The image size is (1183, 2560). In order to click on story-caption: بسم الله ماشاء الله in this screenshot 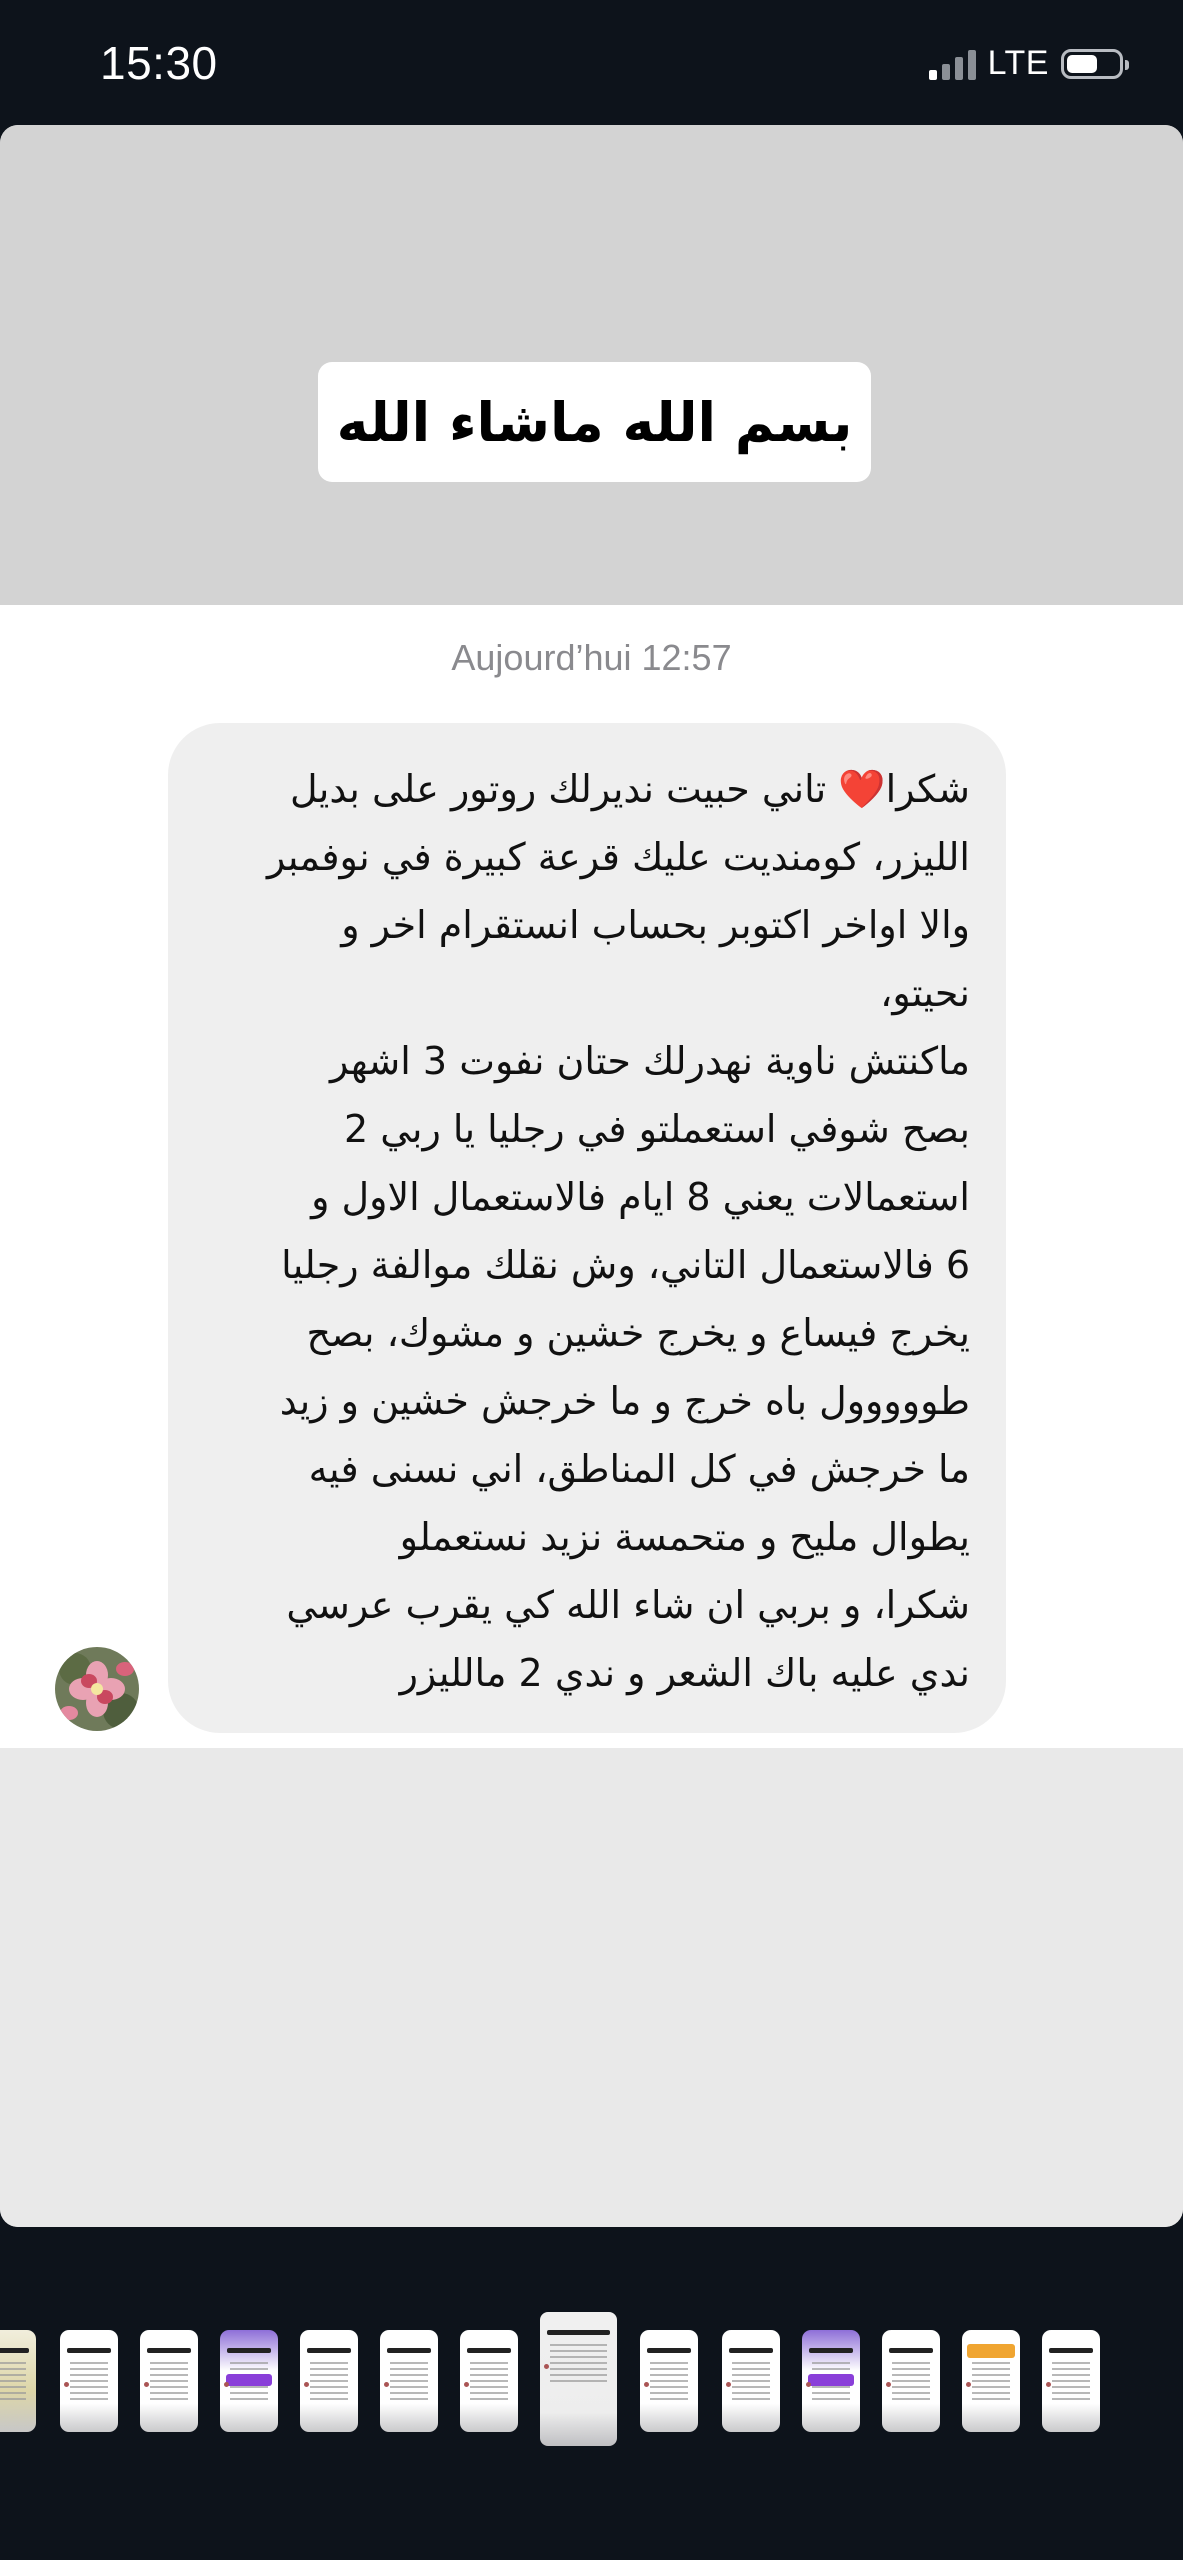, I will do `click(594, 422)`.